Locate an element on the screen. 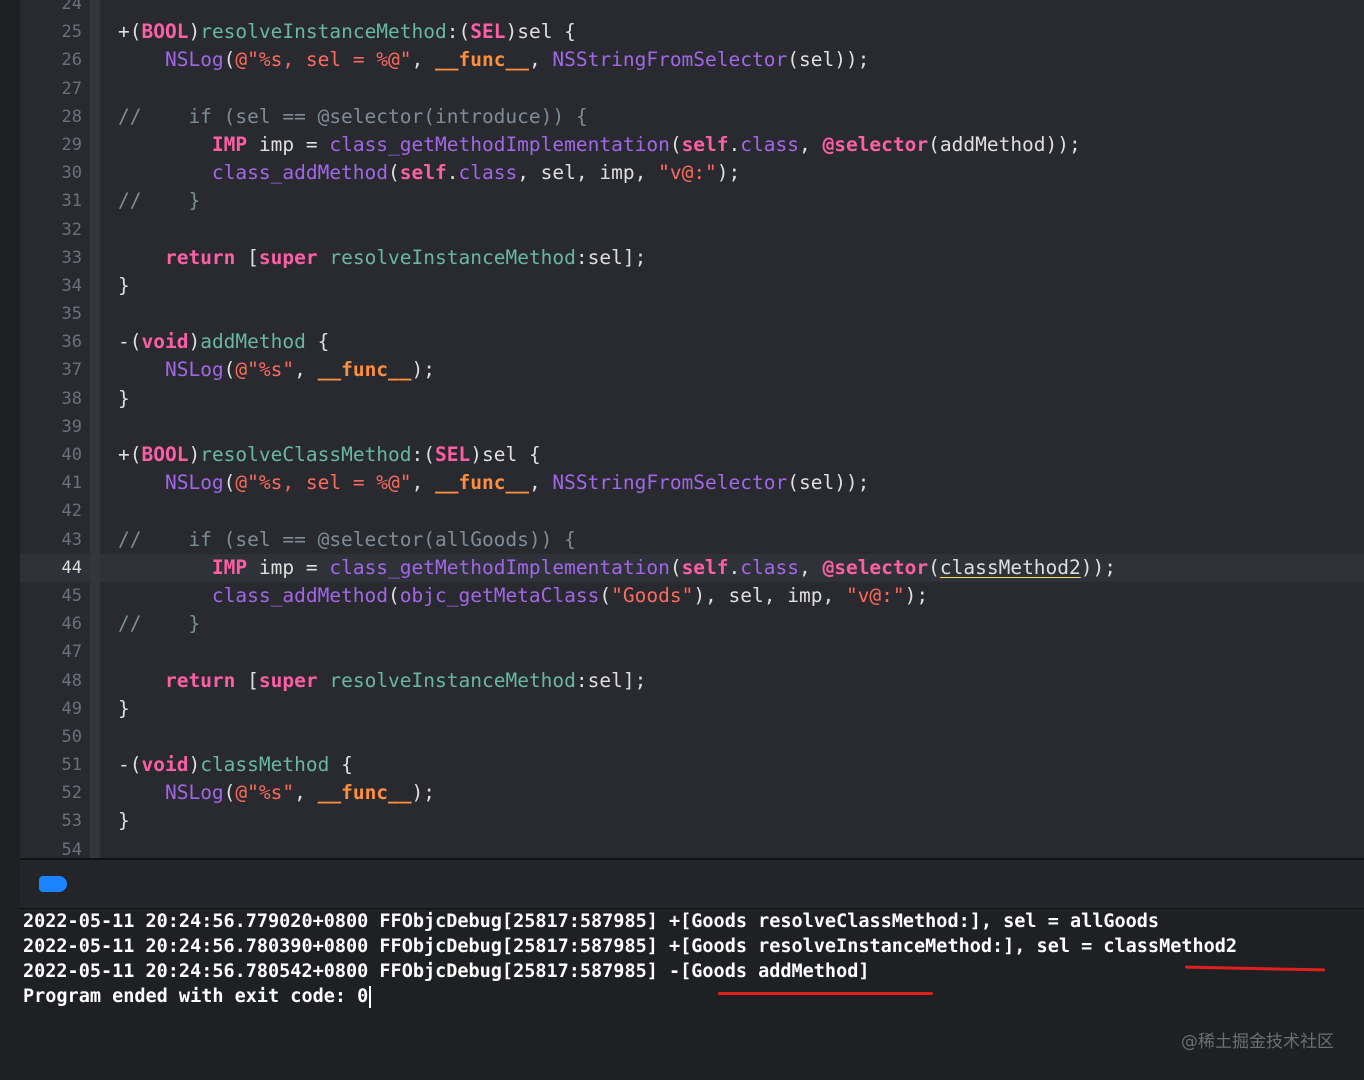 The image size is (1364, 1080). code-line: 39 is located at coordinates (692, 426).